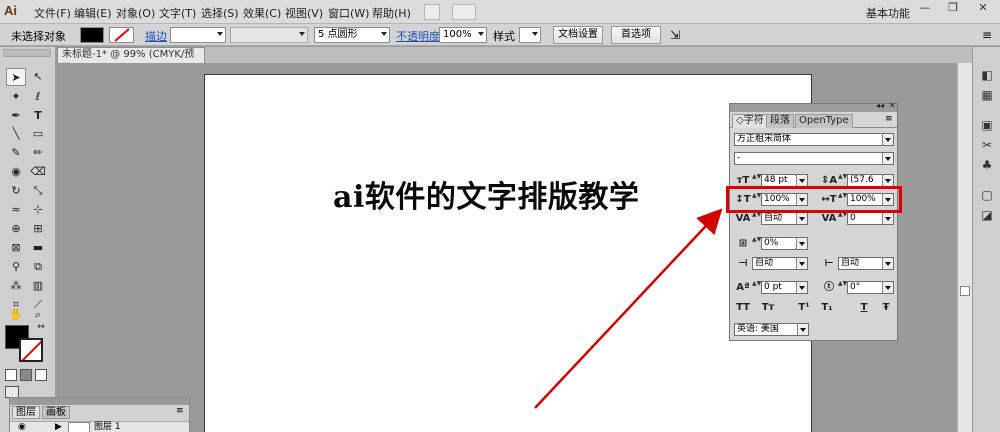 The height and width of the screenshot is (432, 1000). I want to click on rotate-tool-icon: ↻, so click(16, 191).